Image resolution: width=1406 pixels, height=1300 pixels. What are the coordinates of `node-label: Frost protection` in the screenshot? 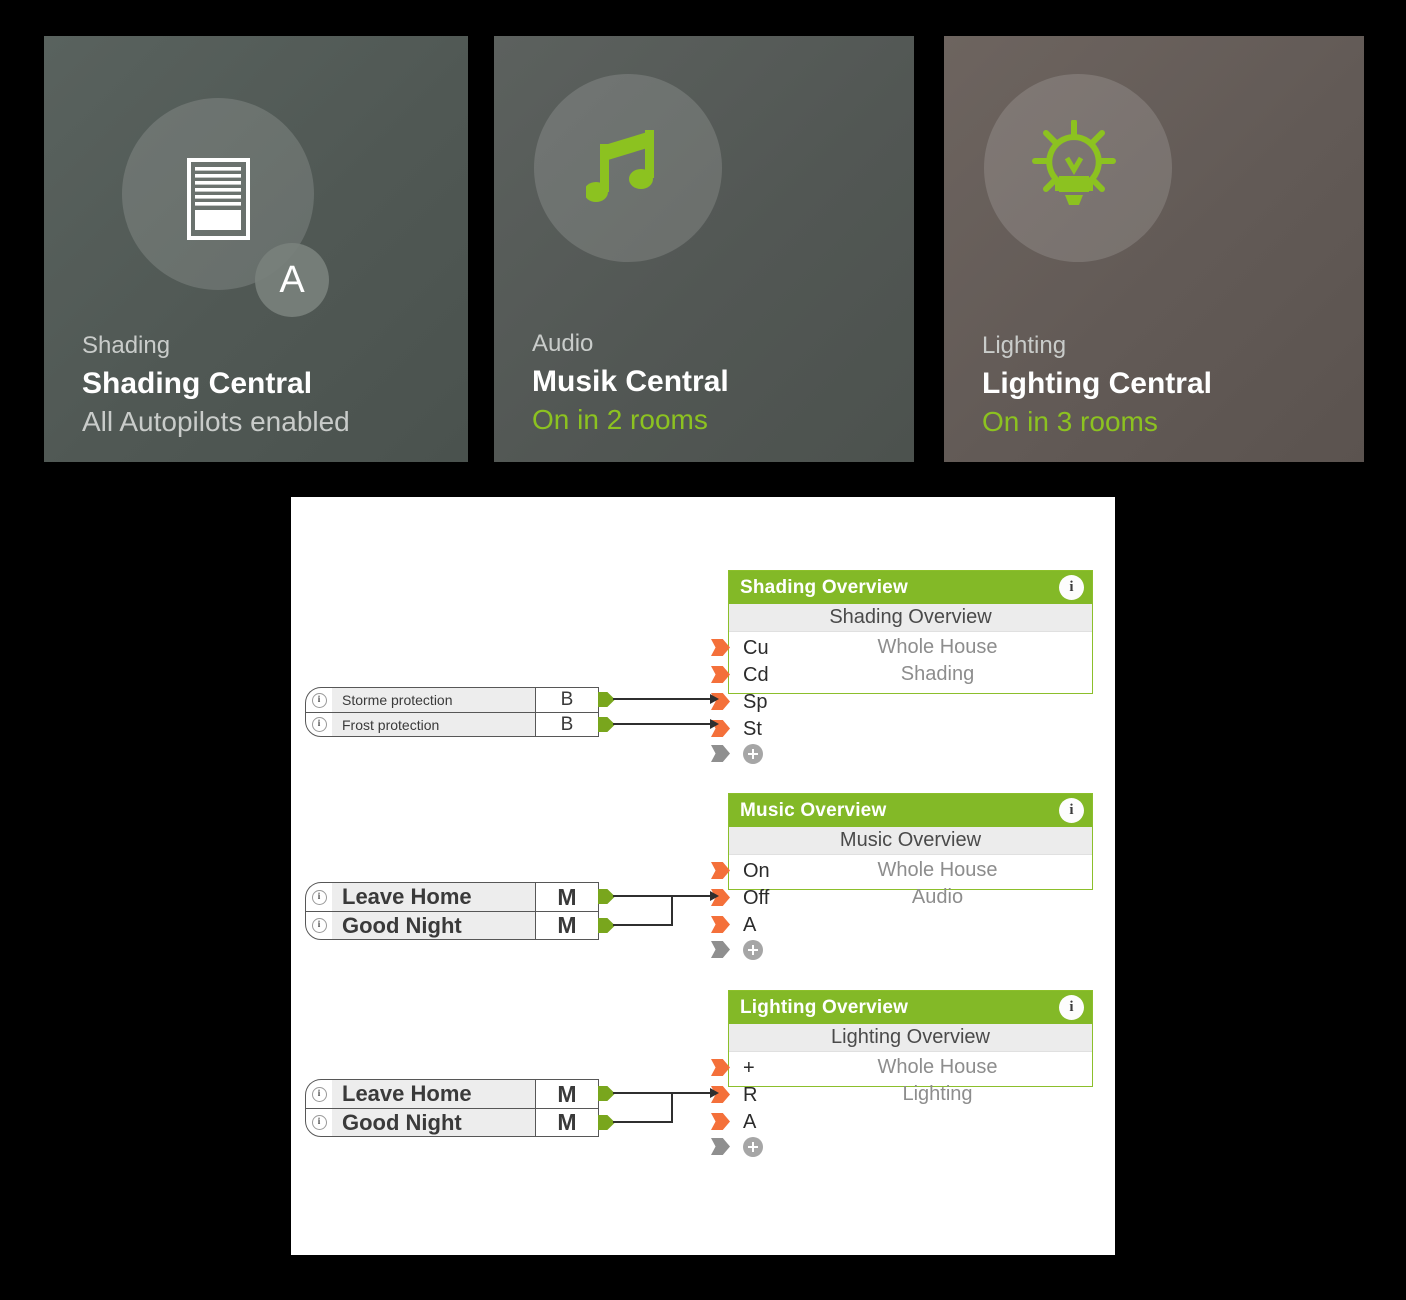 It's located at (434, 724).